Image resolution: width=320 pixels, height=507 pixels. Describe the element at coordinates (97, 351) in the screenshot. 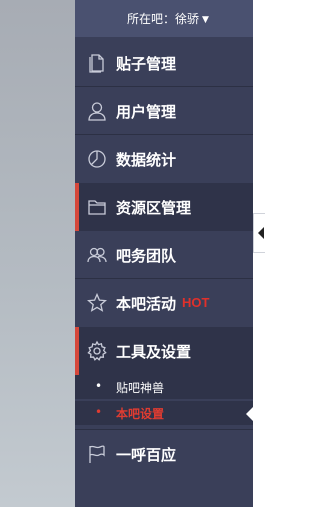

I see `gear-icon` at that location.